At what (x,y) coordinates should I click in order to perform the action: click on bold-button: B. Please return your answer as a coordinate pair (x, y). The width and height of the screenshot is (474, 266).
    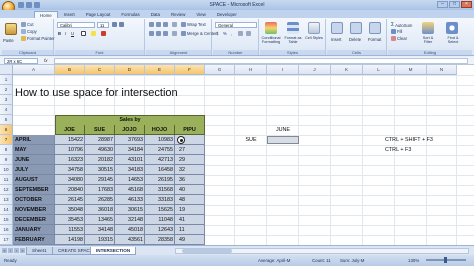
    Looking at the image, I should click on (59, 33).